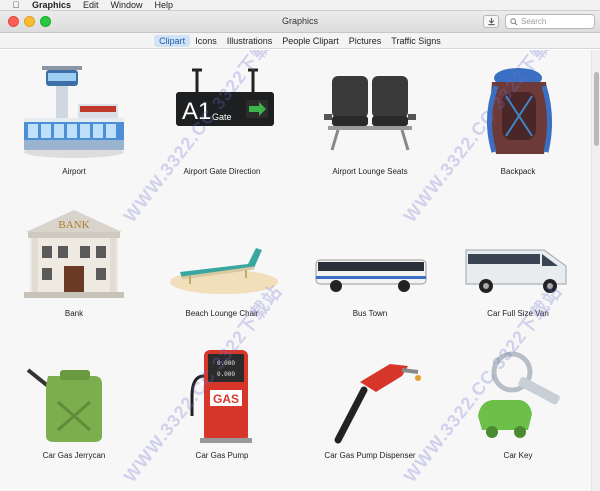 The height and width of the screenshot is (491, 600). What do you see at coordinates (196, 111) in the screenshot?
I see `gate-code-text: A1` at bounding box center [196, 111].